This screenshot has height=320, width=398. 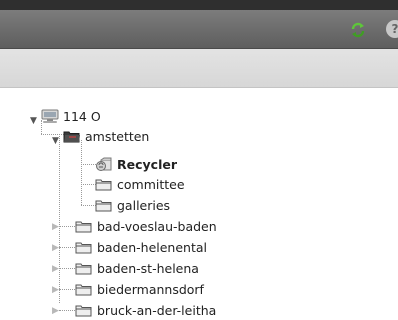 What do you see at coordinates (152, 247) in the screenshot?
I see `tree-node-label: baden-helenental` at bounding box center [152, 247].